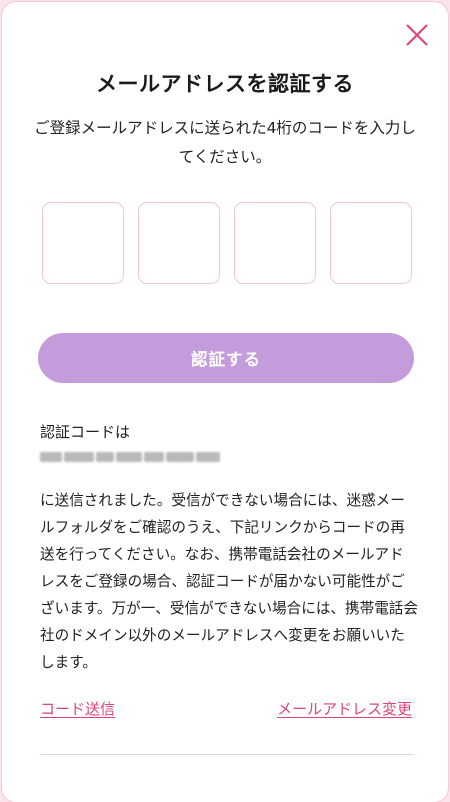 The image size is (450, 802). I want to click on code-input-group, so click(227, 245).